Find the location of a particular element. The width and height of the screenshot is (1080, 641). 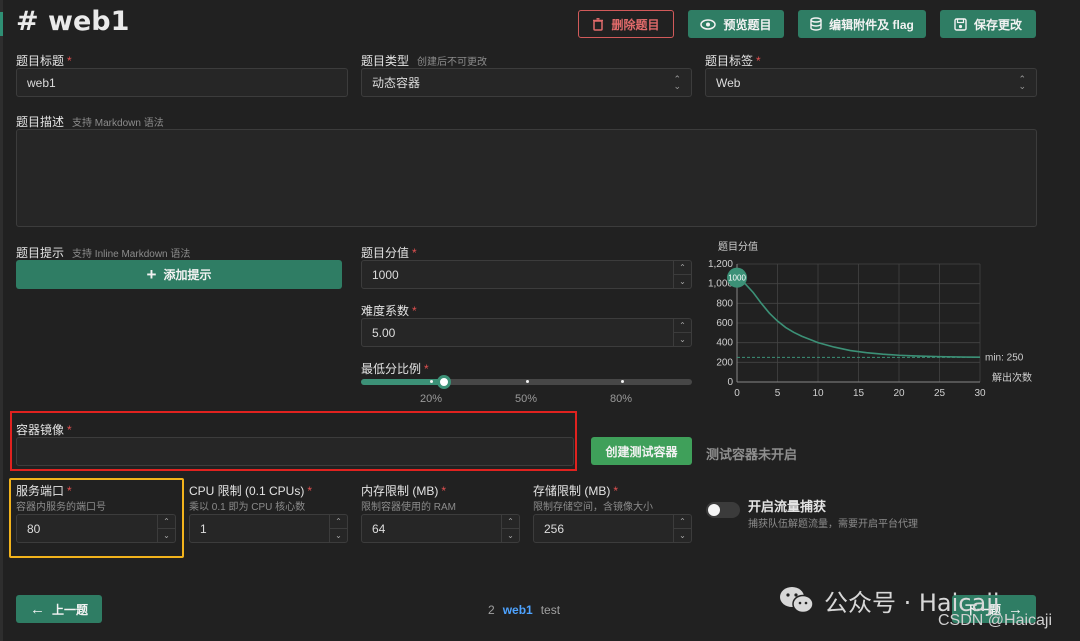

tag-field-label: 题目标签 * is located at coordinates (733, 61).